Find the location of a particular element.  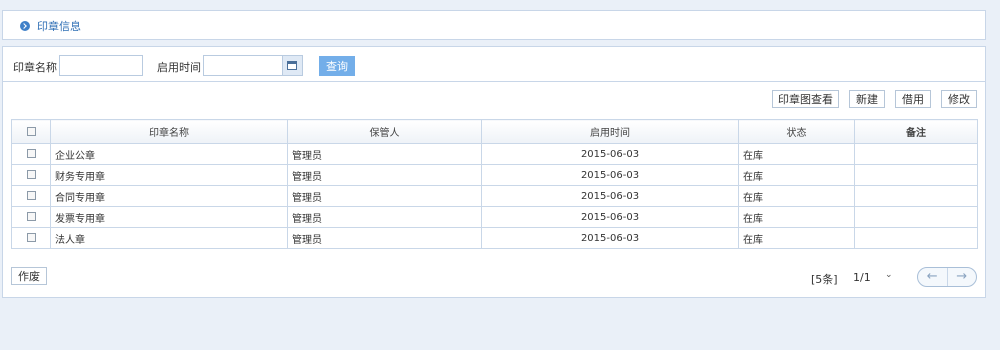

cell-name: 财务专用章 is located at coordinates (169, 175).